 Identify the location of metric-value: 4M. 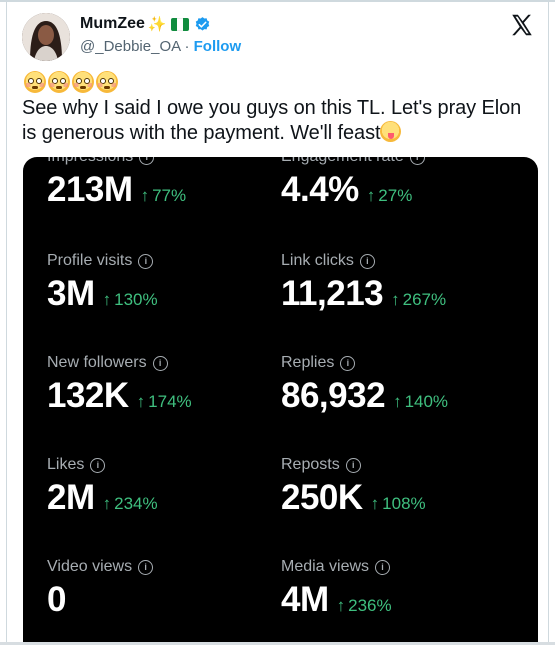
(305, 599).